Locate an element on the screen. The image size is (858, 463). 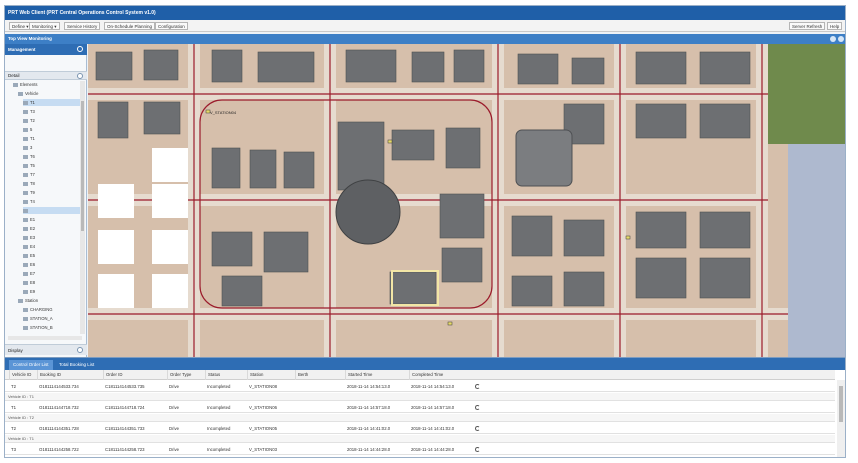
tree-item: T3 is located at coordinates (52, 111).